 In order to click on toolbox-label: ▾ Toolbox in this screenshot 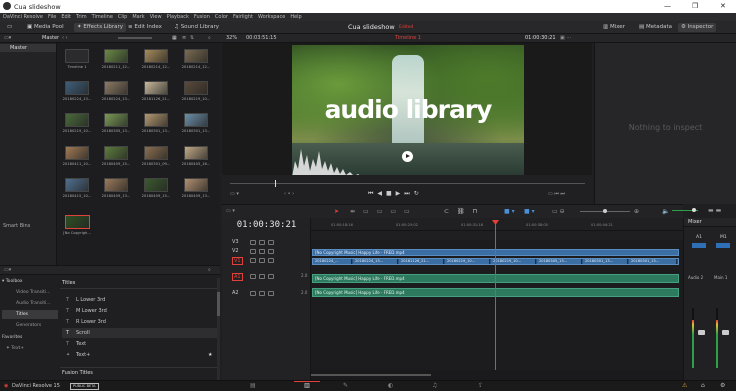, I will do `click(12, 281)`.